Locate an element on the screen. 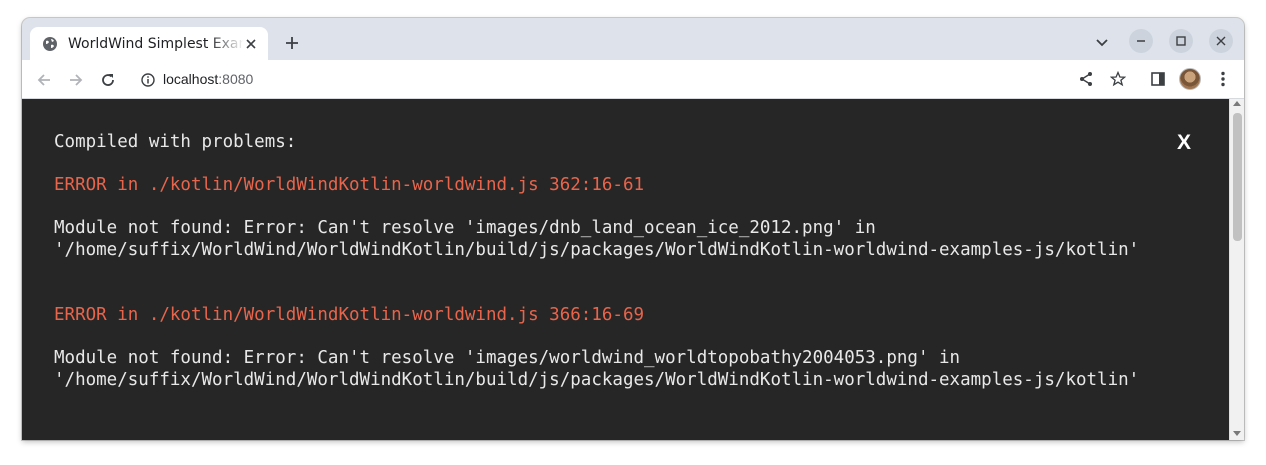 This screenshot has height=465, width=1266. globe-icon is located at coordinates (50, 44).